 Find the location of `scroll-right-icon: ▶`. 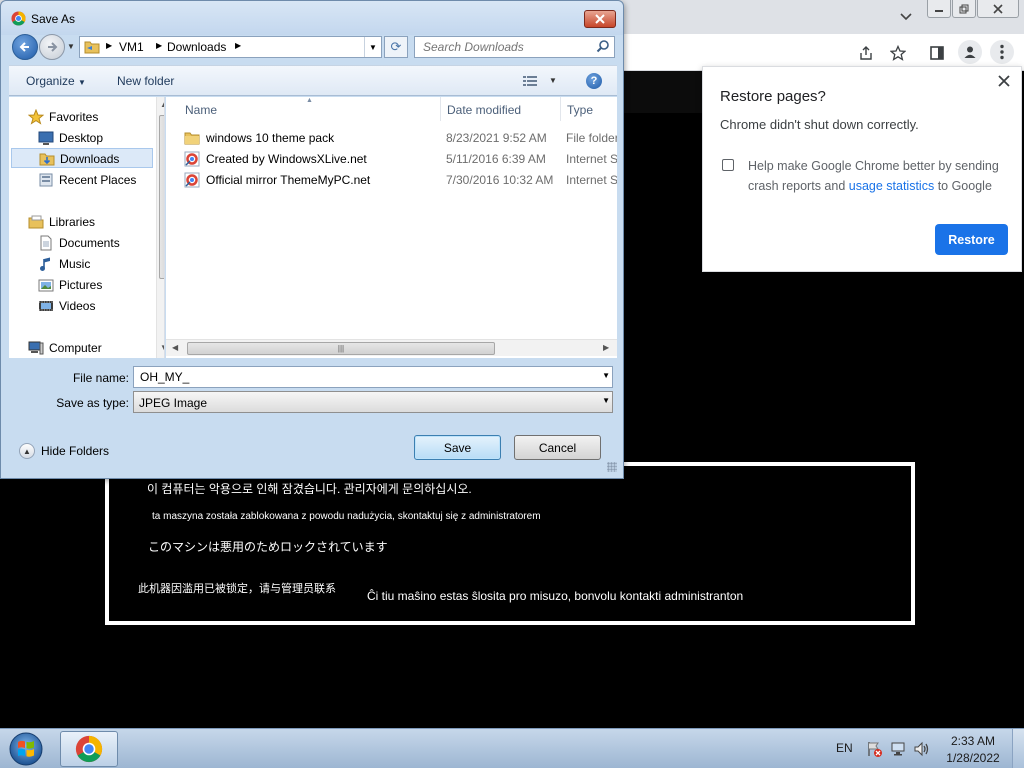

scroll-right-icon: ▶ is located at coordinates (606, 347).